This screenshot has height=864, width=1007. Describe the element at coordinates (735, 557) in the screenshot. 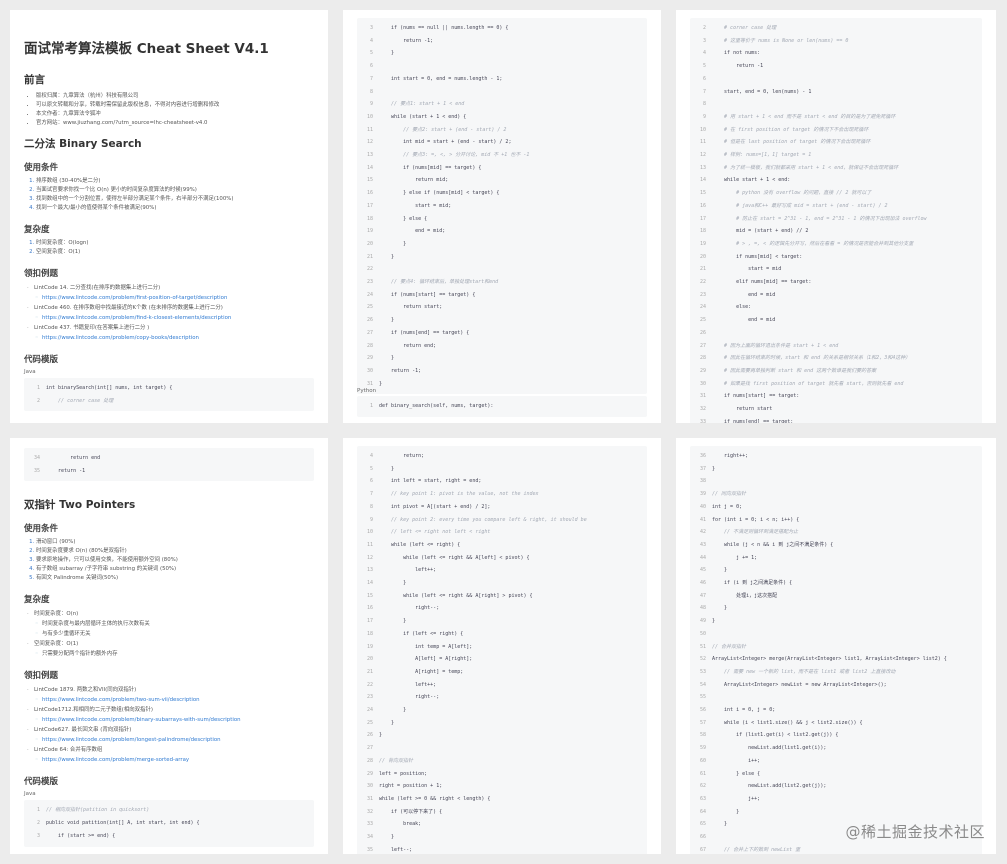

I see `code-text: j += 1;` at that location.